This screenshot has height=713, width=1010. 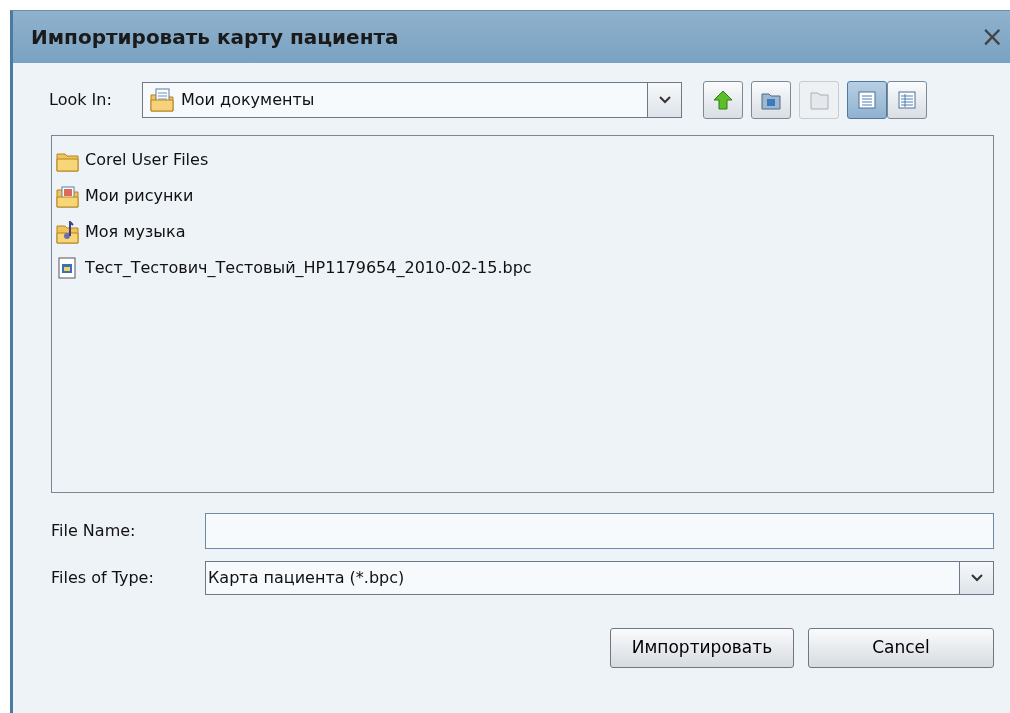 I want to click on document-icon, so click(x=67, y=268).